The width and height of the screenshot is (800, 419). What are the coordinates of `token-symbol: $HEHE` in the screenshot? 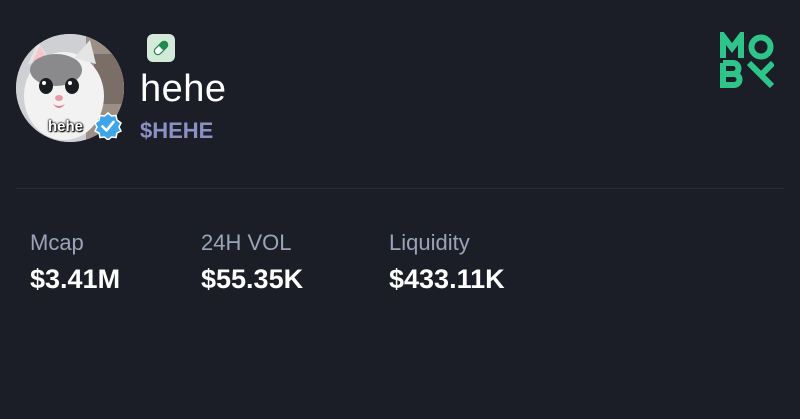 It's located at (177, 130).